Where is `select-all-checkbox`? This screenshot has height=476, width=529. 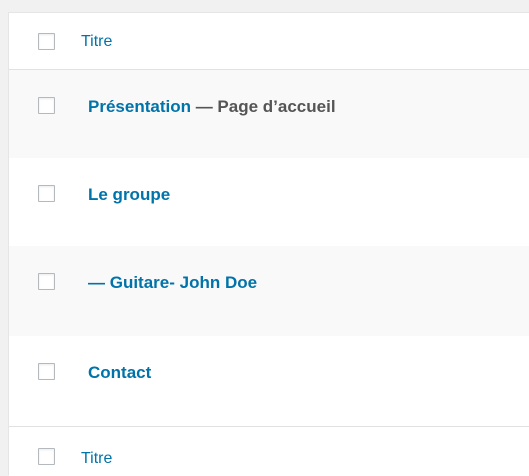
select-all-checkbox is located at coordinates (46, 41).